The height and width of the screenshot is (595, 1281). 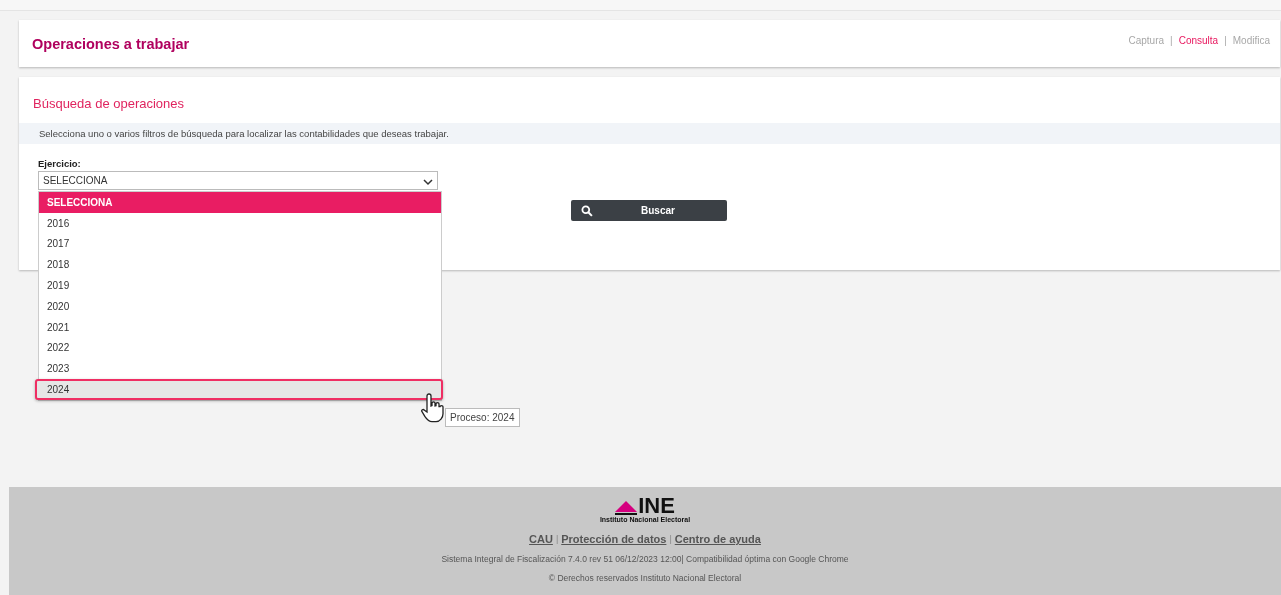 I want to click on copyright-text: © Derechos reservados Instituto Nacional Electoral, so click(x=645, y=578).